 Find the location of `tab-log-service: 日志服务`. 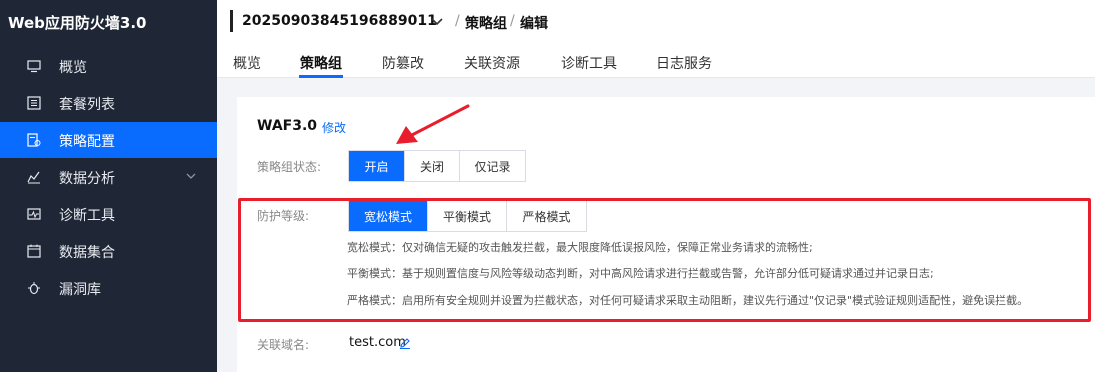

tab-log-service: 日志服务 is located at coordinates (684, 63).